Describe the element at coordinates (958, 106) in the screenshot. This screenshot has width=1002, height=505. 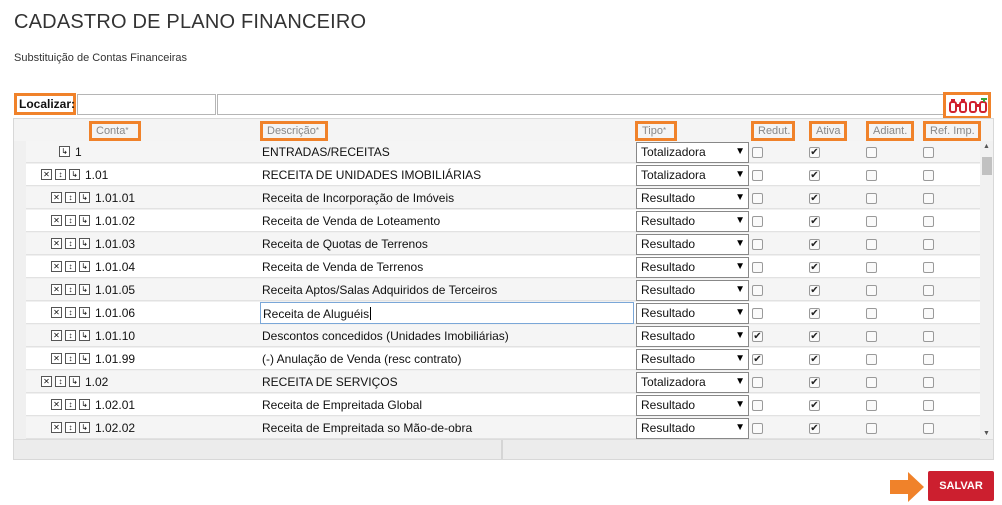
I see `binoculars-icon` at that location.